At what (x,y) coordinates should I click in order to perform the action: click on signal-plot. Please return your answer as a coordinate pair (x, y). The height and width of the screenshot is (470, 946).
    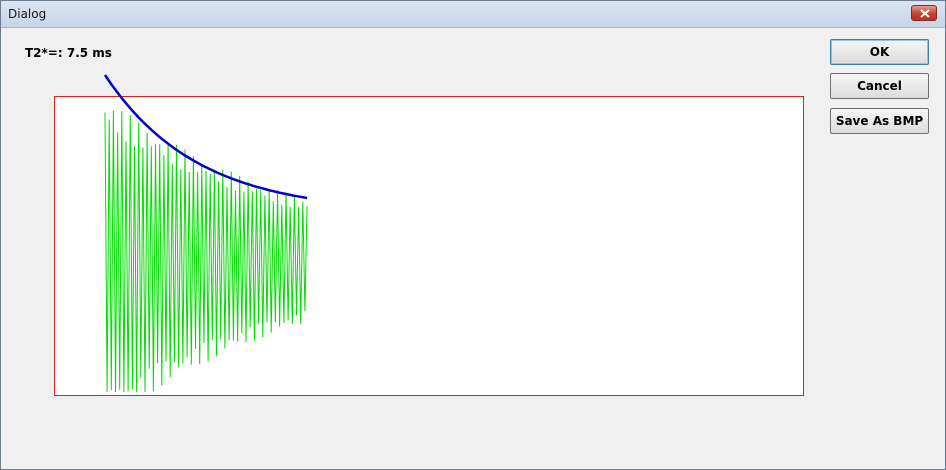
    Looking at the image, I should click on (205, 233).